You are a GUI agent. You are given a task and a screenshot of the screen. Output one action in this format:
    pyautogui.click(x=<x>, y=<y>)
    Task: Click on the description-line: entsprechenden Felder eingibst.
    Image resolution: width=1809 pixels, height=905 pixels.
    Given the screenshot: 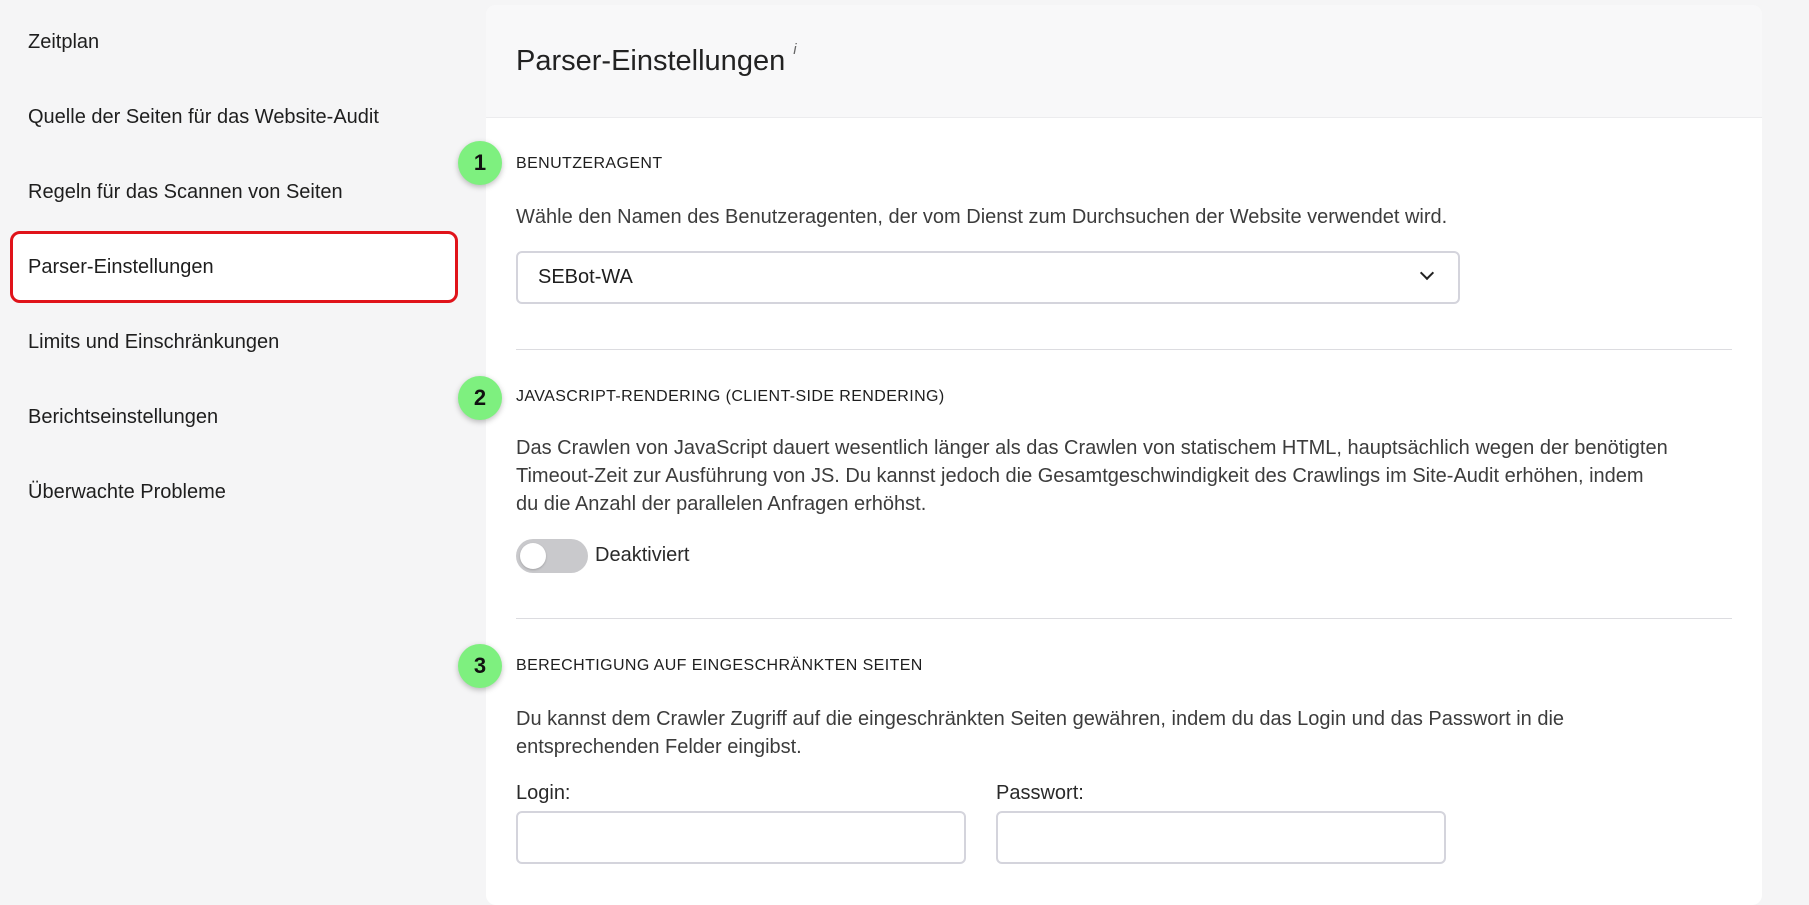 What is the action you would take?
    pyautogui.click(x=659, y=747)
    